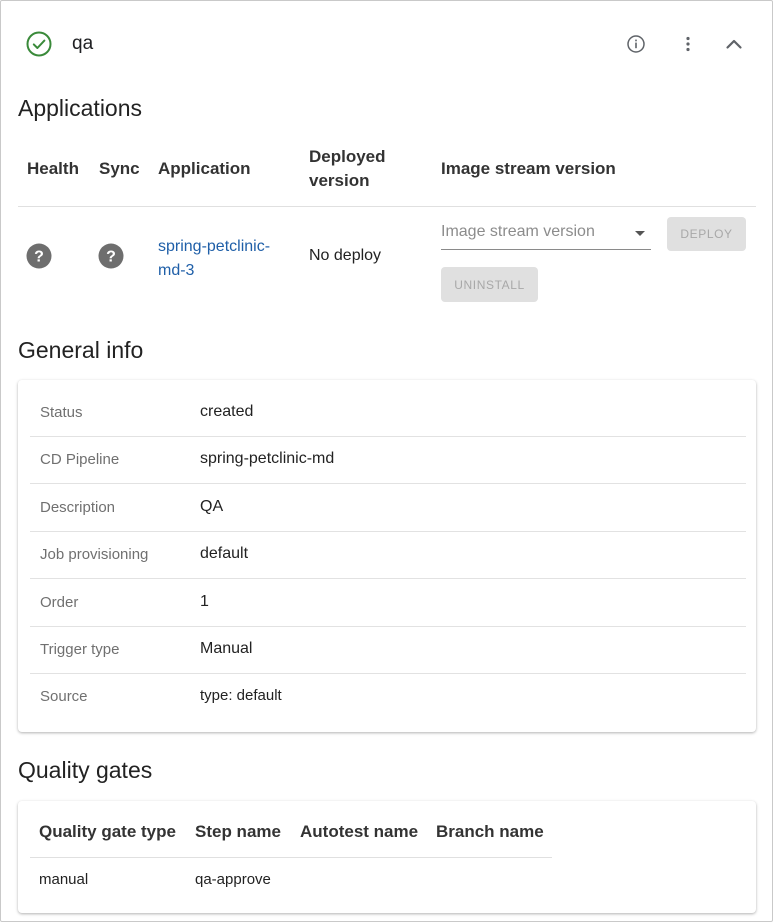 The width and height of the screenshot is (773, 922). What do you see at coordinates (85, 770) in the screenshot?
I see `quality-gates-title: Quality gates` at bounding box center [85, 770].